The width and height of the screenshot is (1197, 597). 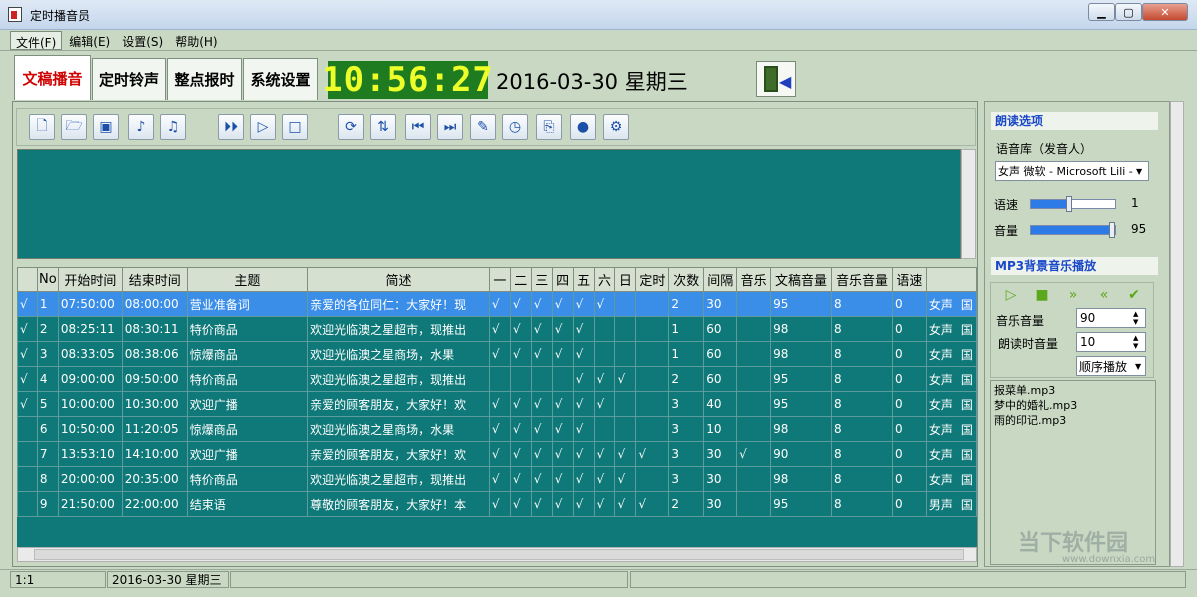 What do you see at coordinates (89, 40) in the screenshot?
I see `menu-edit: 编辑(E)` at bounding box center [89, 40].